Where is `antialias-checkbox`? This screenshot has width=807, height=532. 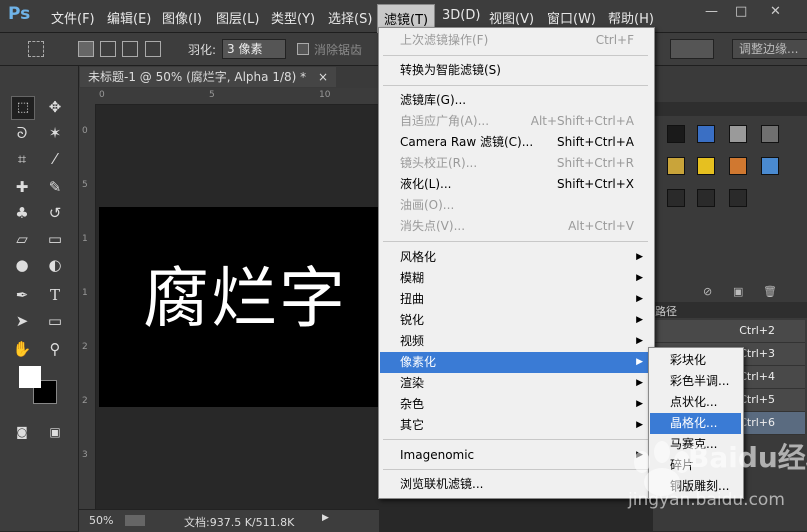
antialias-checkbox is located at coordinates (303, 49).